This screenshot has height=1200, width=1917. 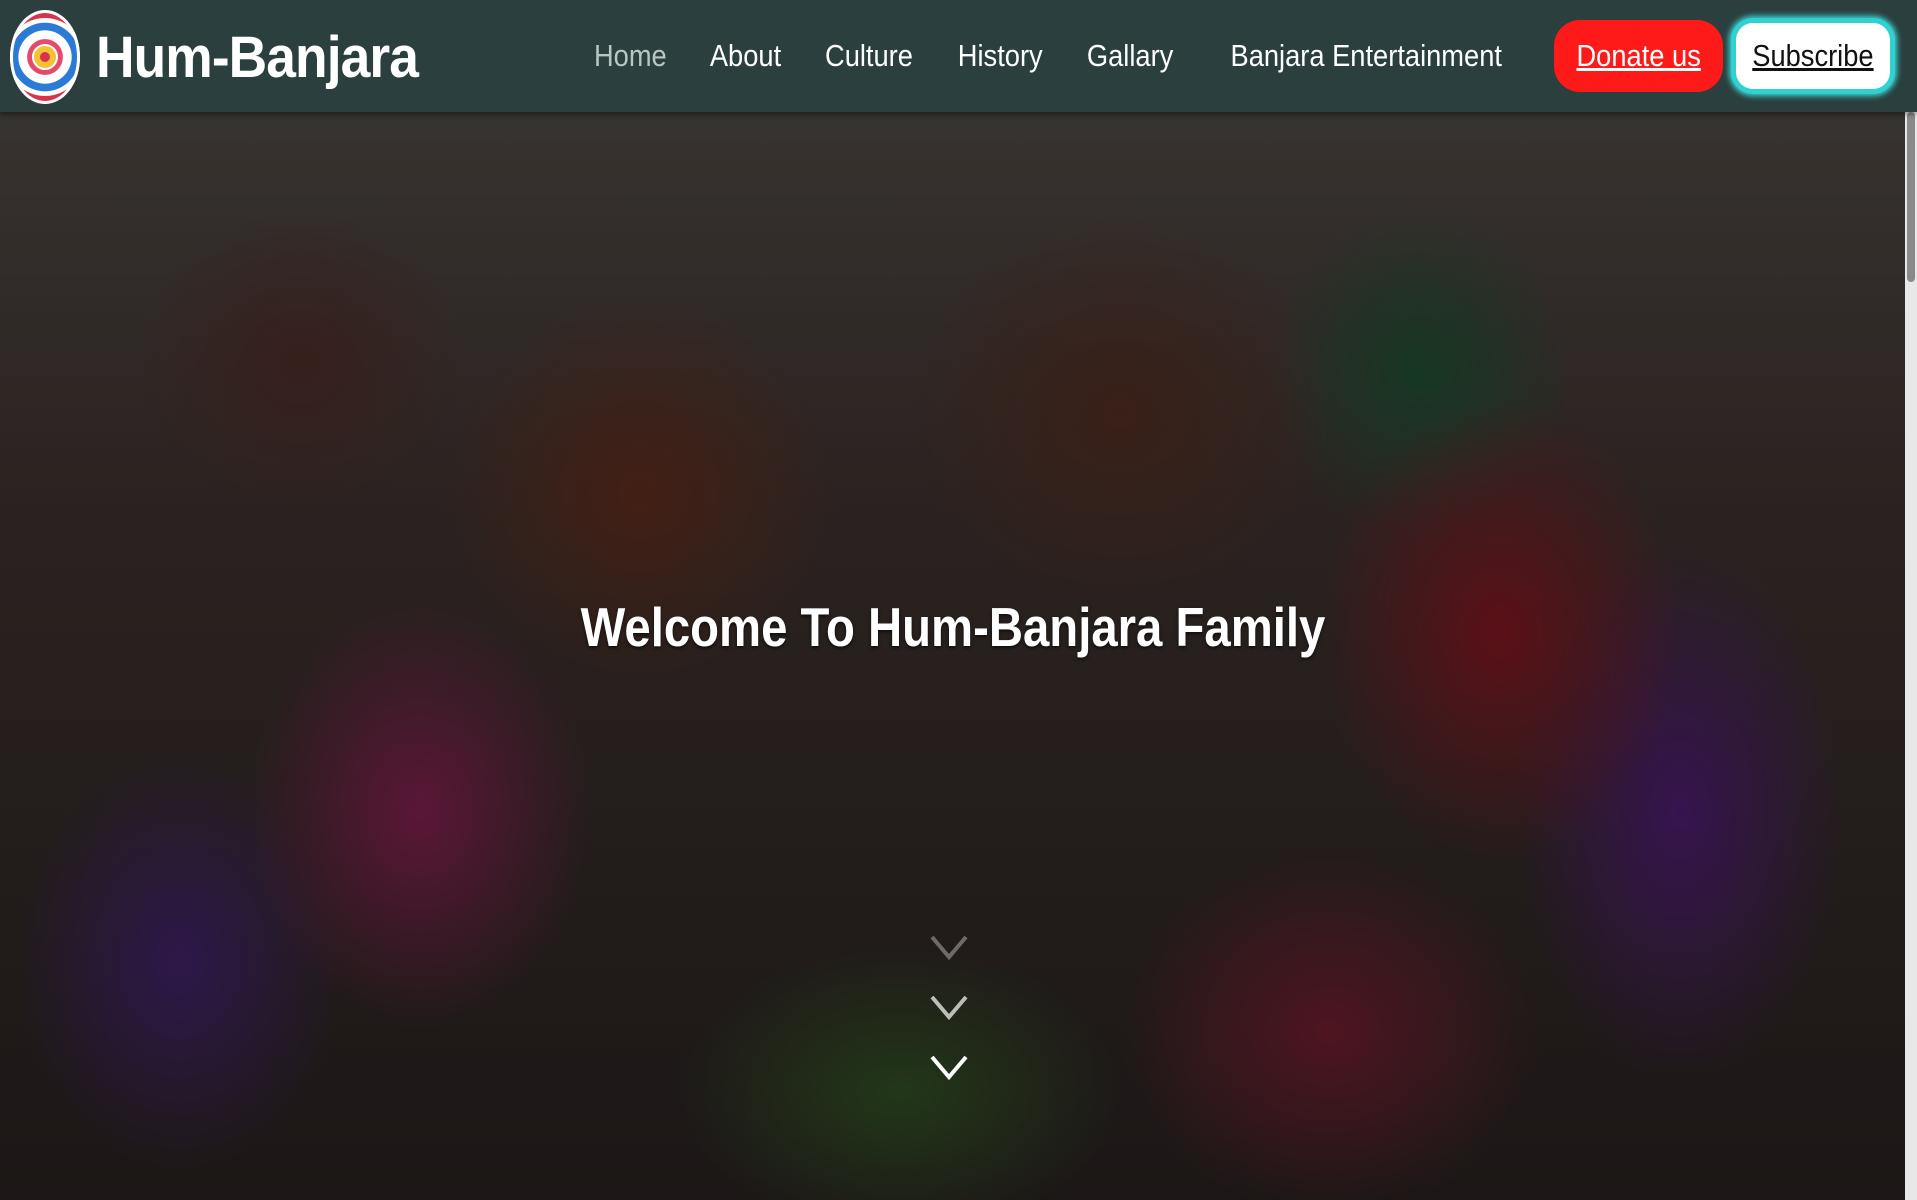 What do you see at coordinates (999, 56) in the screenshot?
I see `nav-history: History` at bounding box center [999, 56].